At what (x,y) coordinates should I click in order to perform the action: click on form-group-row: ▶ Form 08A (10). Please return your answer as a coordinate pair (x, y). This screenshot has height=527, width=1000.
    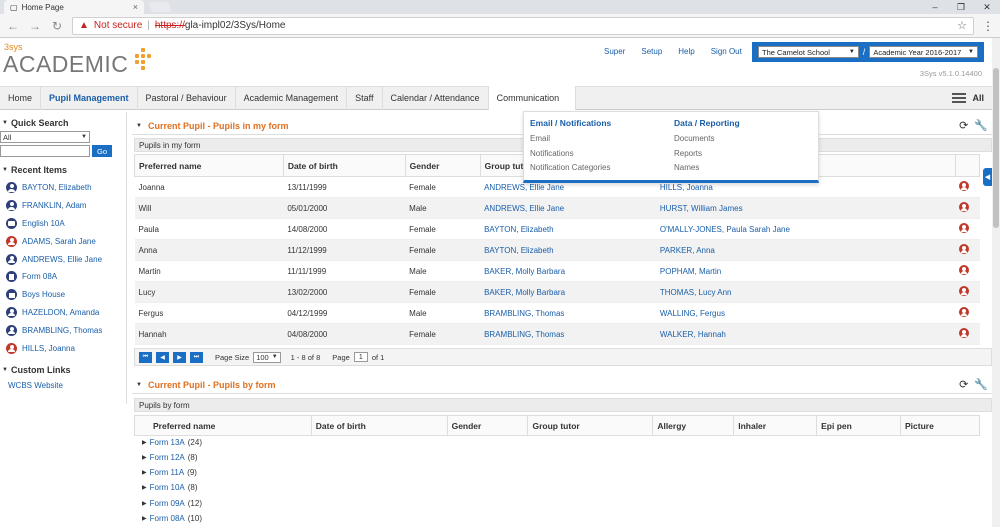
    Looking at the image, I should click on (172, 518).